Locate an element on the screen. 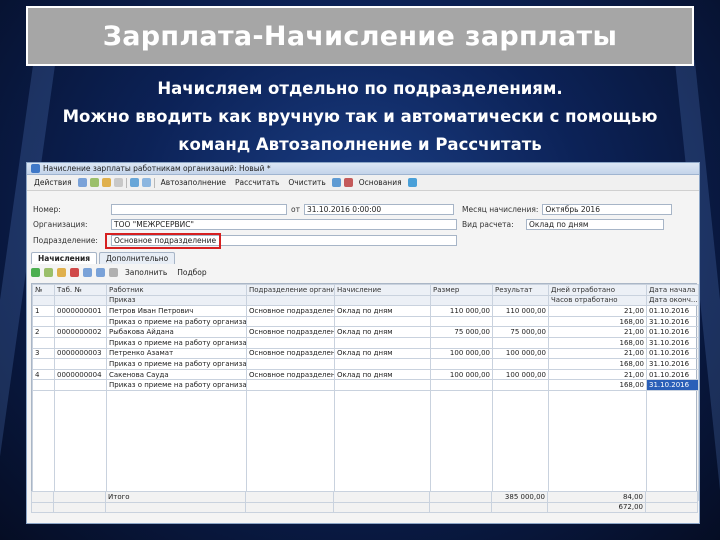 This screenshot has height=540, width=720. print-icon is located at coordinates (336, 182).